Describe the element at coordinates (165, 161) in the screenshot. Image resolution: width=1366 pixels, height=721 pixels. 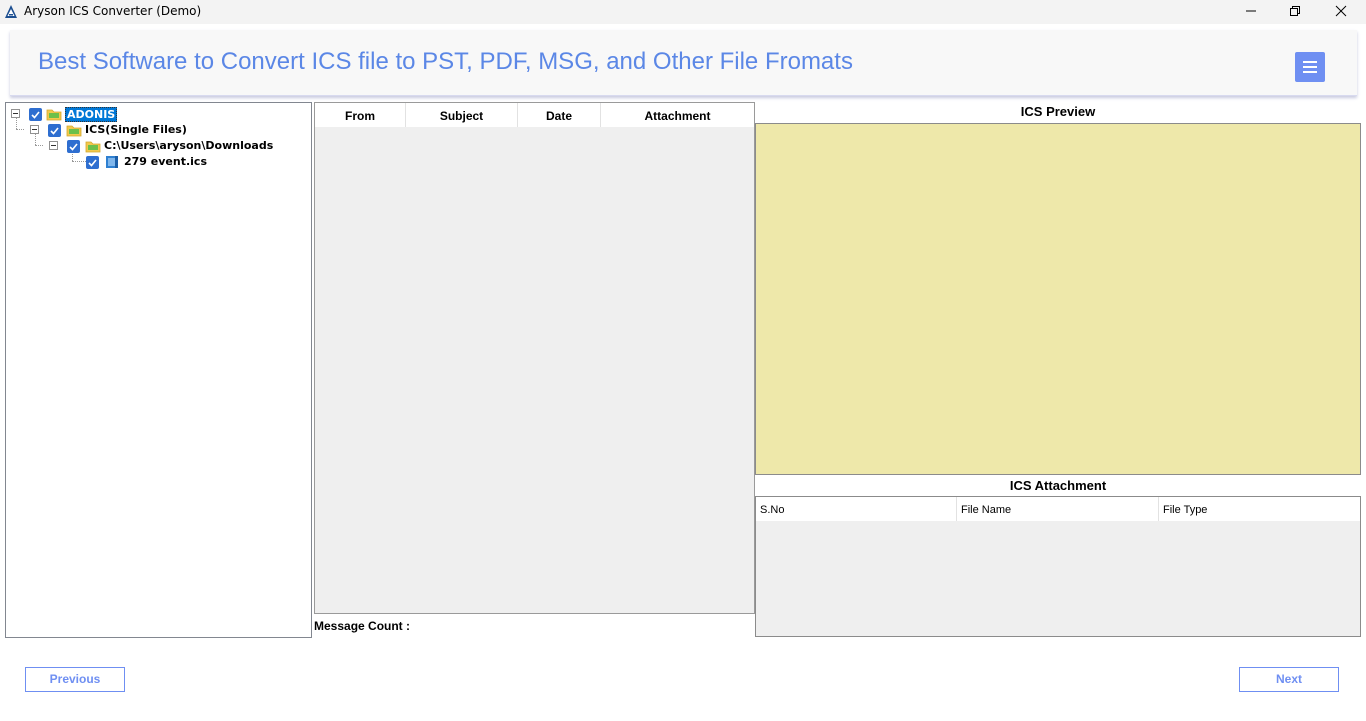
I see `tree-node-label: 279 event.ics` at that location.